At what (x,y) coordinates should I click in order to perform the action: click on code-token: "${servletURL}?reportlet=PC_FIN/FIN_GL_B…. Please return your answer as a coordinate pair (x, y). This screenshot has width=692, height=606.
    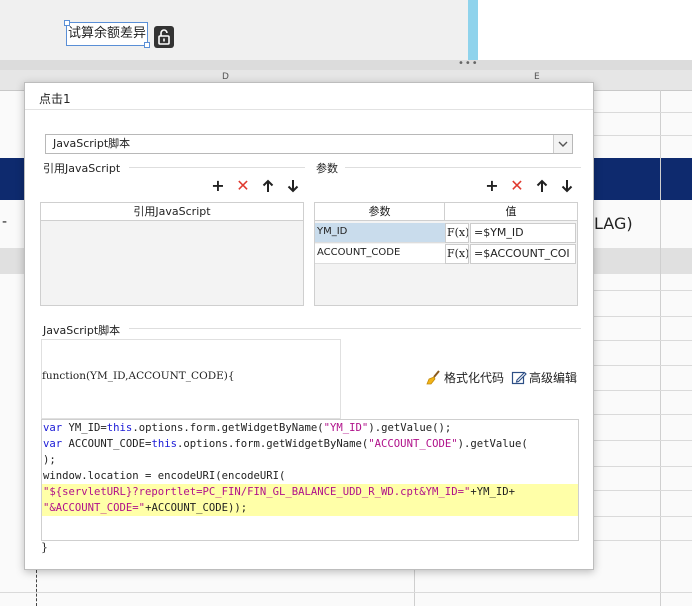
    Looking at the image, I should click on (257, 492).